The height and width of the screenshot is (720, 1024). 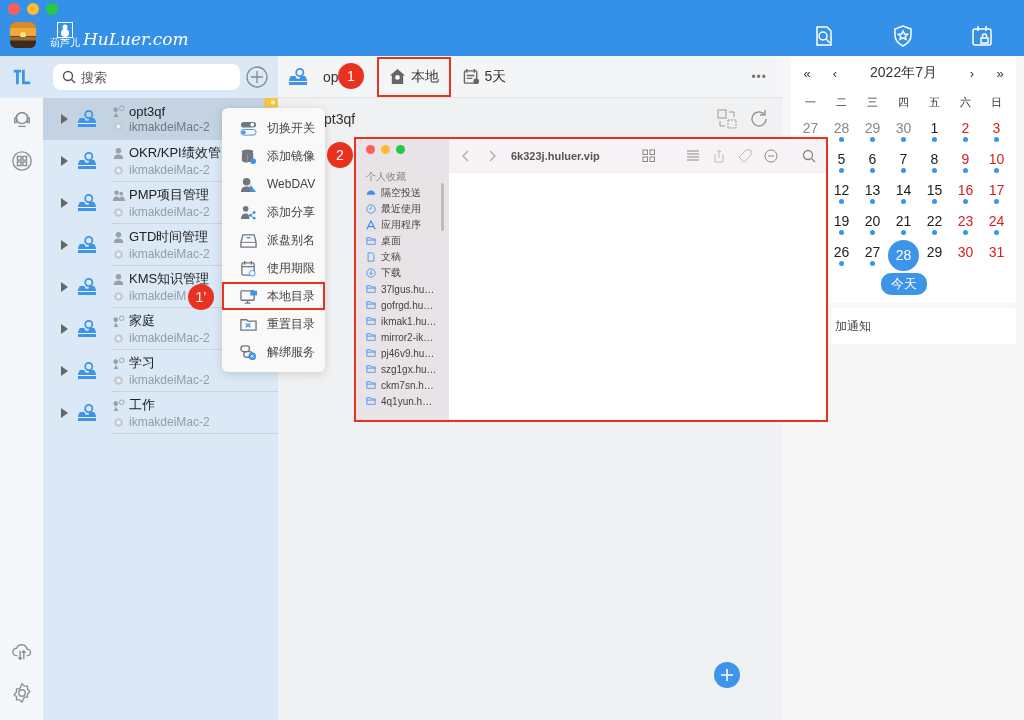 What do you see at coordinates (841, 128) in the screenshot?
I see `calendar-day: 28` at bounding box center [841, 128].